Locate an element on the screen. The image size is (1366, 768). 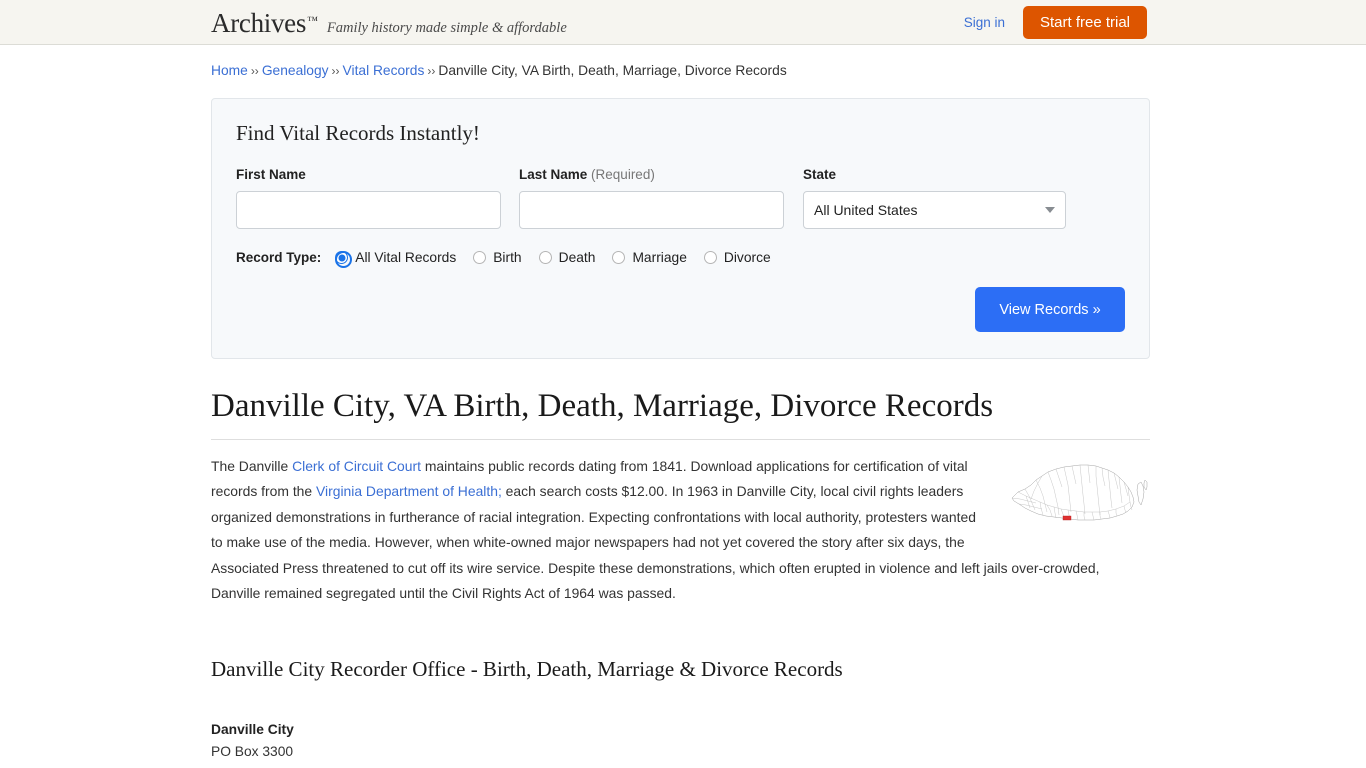
record-type-option-label: Marriage is located at coordinates (659, 258).